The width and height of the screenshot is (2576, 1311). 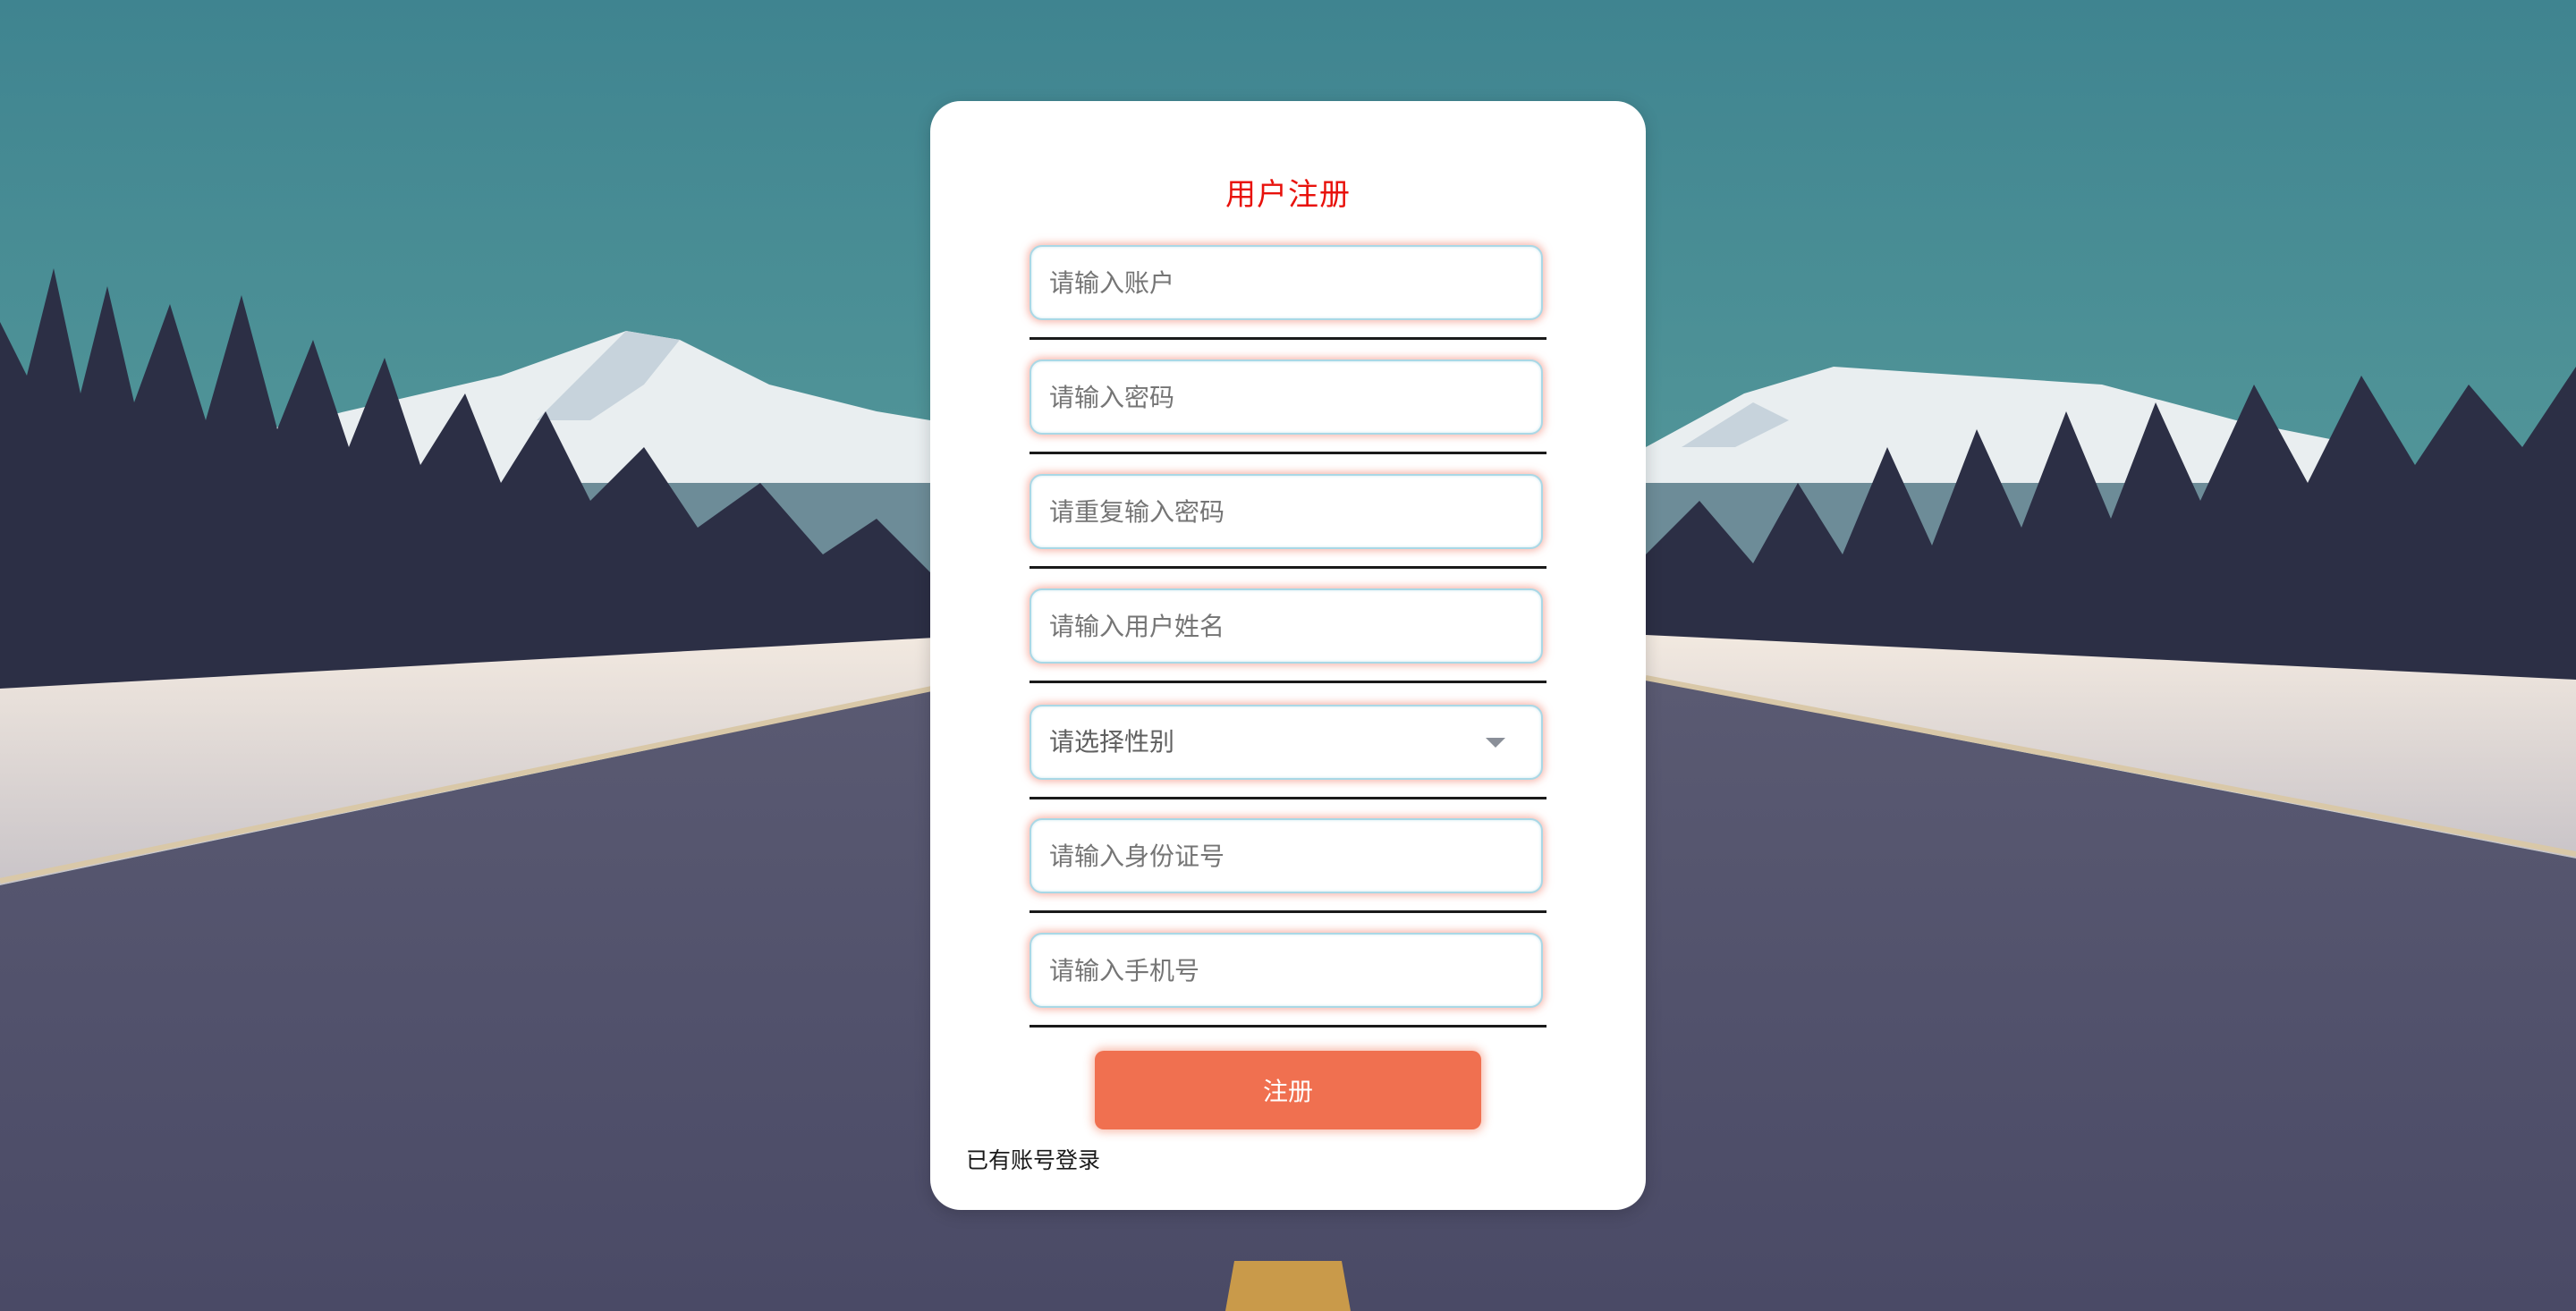 What do you see at coordinates (1288, 1026) in the screenshot?
I see `phone-underline` at bounding box center [1288, 1026].